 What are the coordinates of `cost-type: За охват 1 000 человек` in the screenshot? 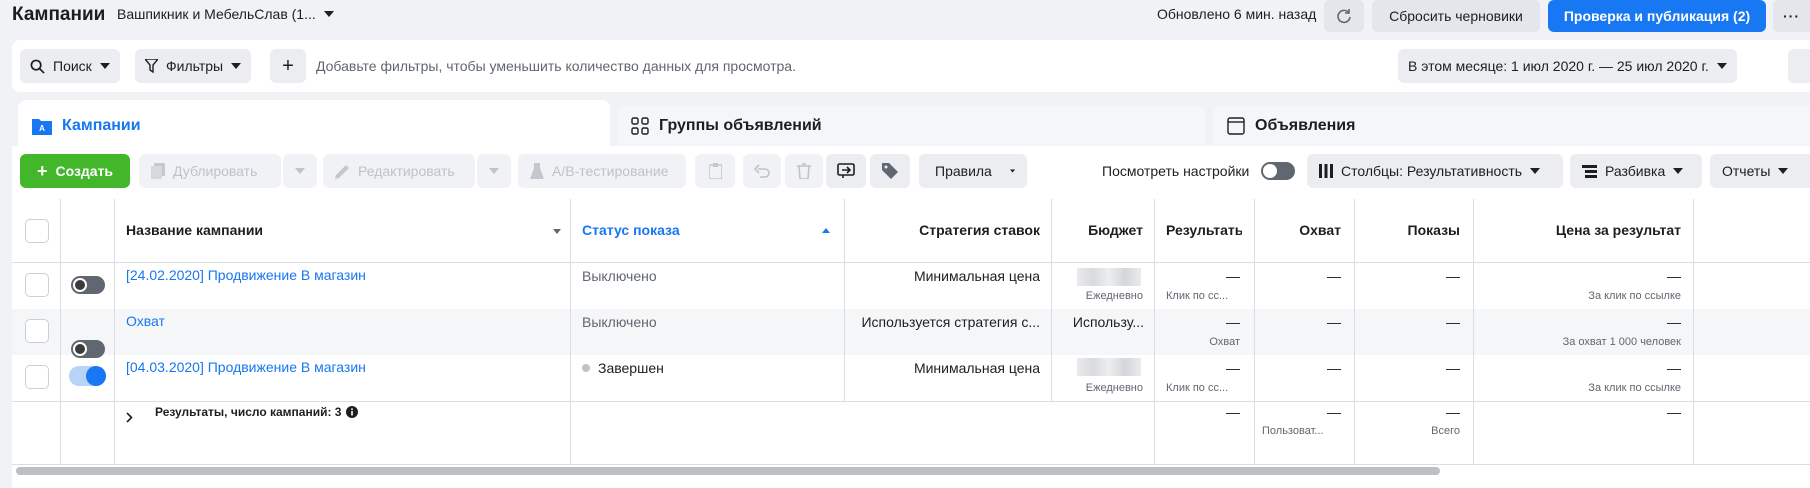 It's located at (1621, 342).